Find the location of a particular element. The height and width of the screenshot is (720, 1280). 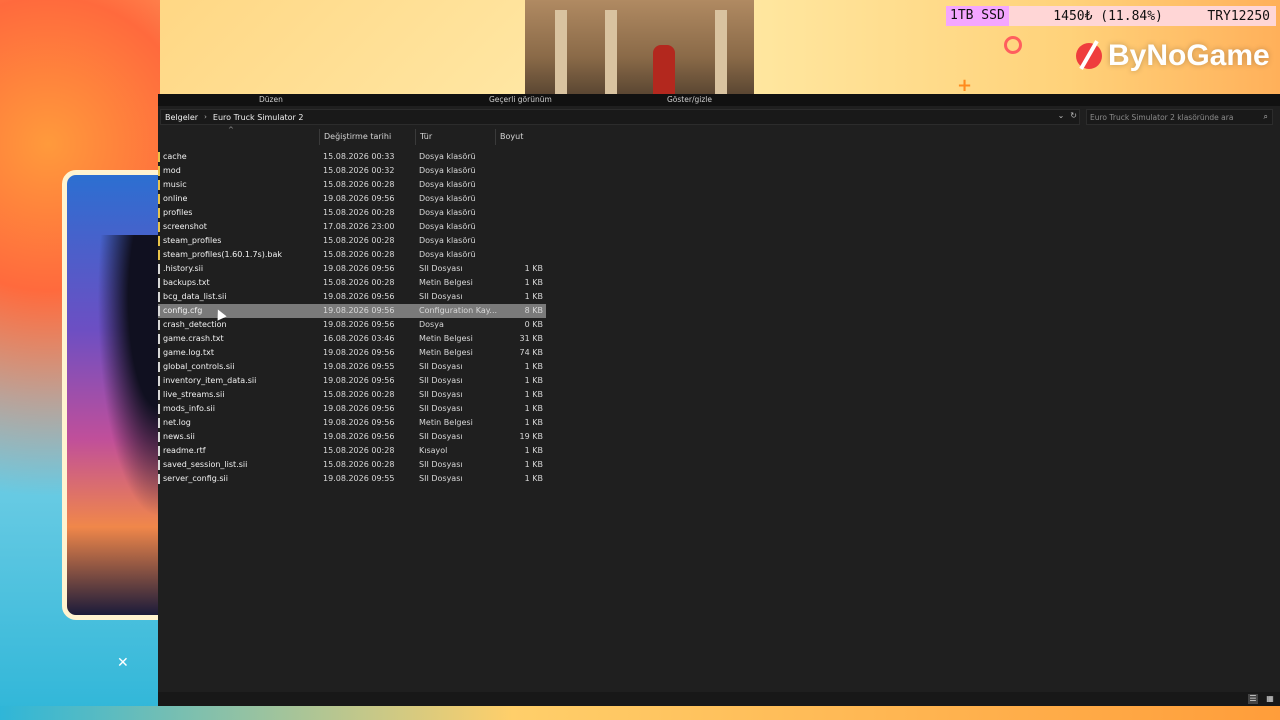

file-type: Dosya is located at coordinates (431, 324).